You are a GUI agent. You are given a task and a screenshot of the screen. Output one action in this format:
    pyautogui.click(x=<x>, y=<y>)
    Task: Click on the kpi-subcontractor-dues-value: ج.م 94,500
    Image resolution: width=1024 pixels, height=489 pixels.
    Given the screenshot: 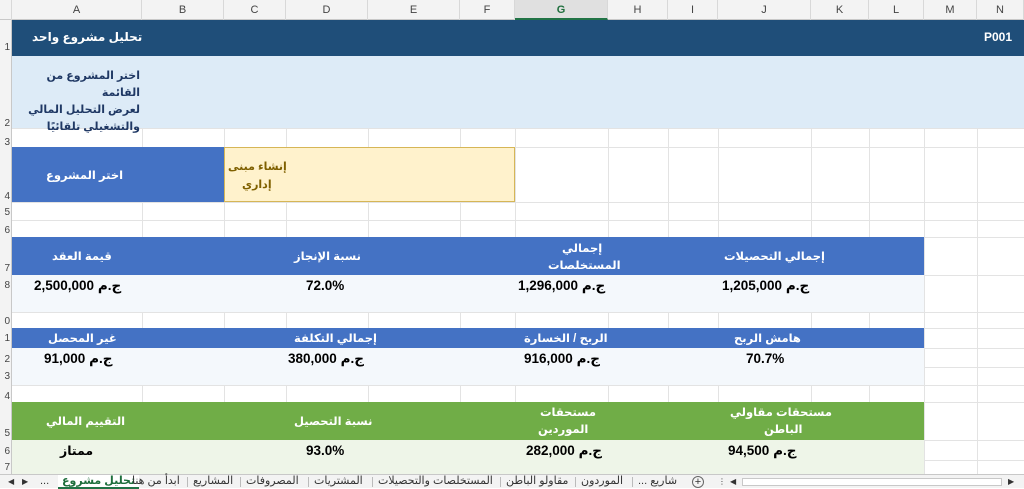 What is the action you would take?
    pyautogui.click(x=762, y=451)
    